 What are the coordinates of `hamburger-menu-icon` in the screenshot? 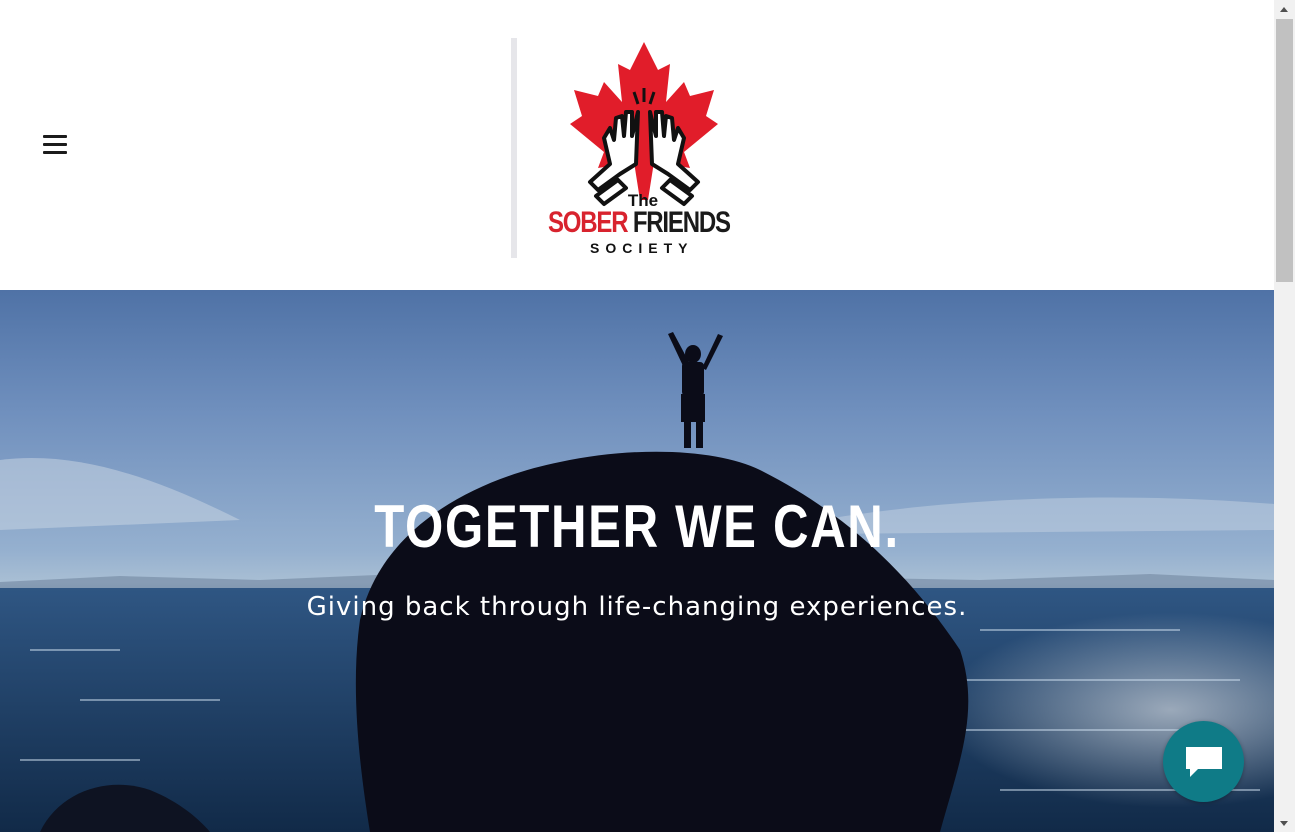 It's located at (55, 136).